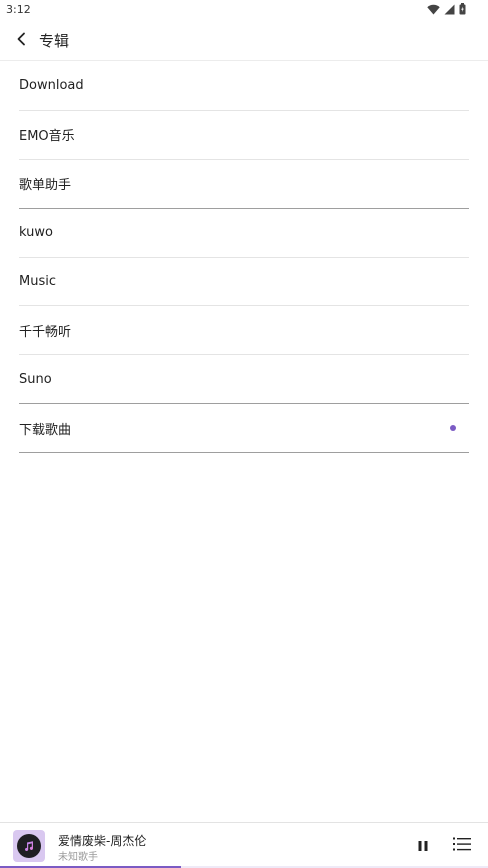 The image size is (488, 868). Describe the element at coordinates (244, 233) in the screenshot. I see `album-item-kuwo: kuwo` at that location.